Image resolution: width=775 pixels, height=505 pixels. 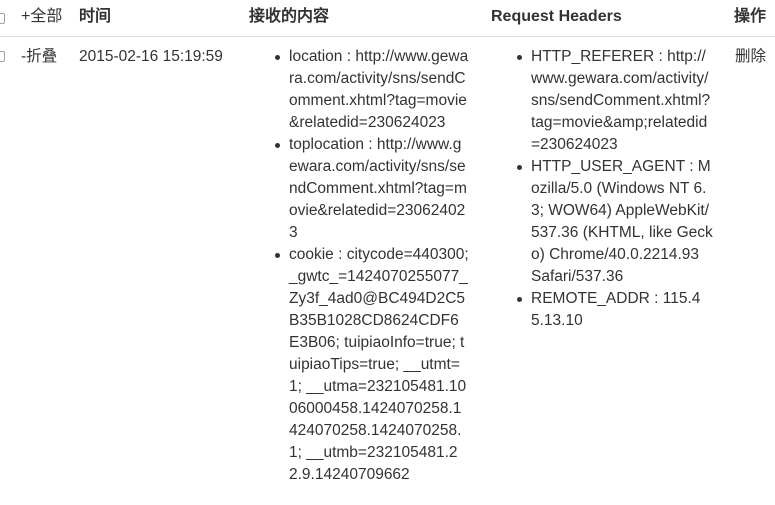 I want to click on delete-link: 删除, so click(x=750, y=57).